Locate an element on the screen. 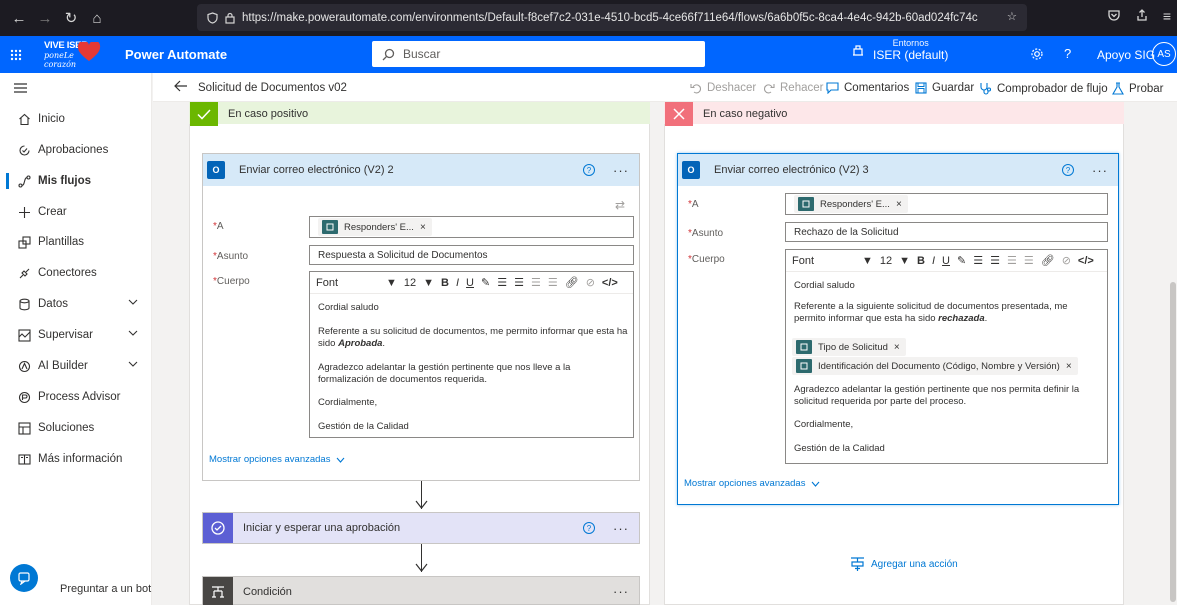 Image resolution: width=1177 pixels, height=605 pixels. help-icon: ? is located at coordinates (1067, 53).